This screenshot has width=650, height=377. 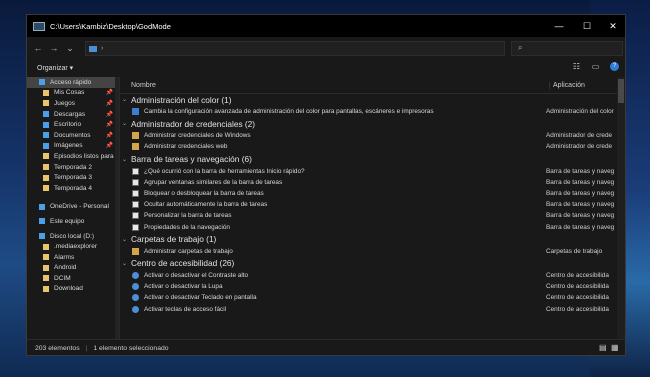 I want to click on address-chevron-icon: ›, so click(x=102, y=48).